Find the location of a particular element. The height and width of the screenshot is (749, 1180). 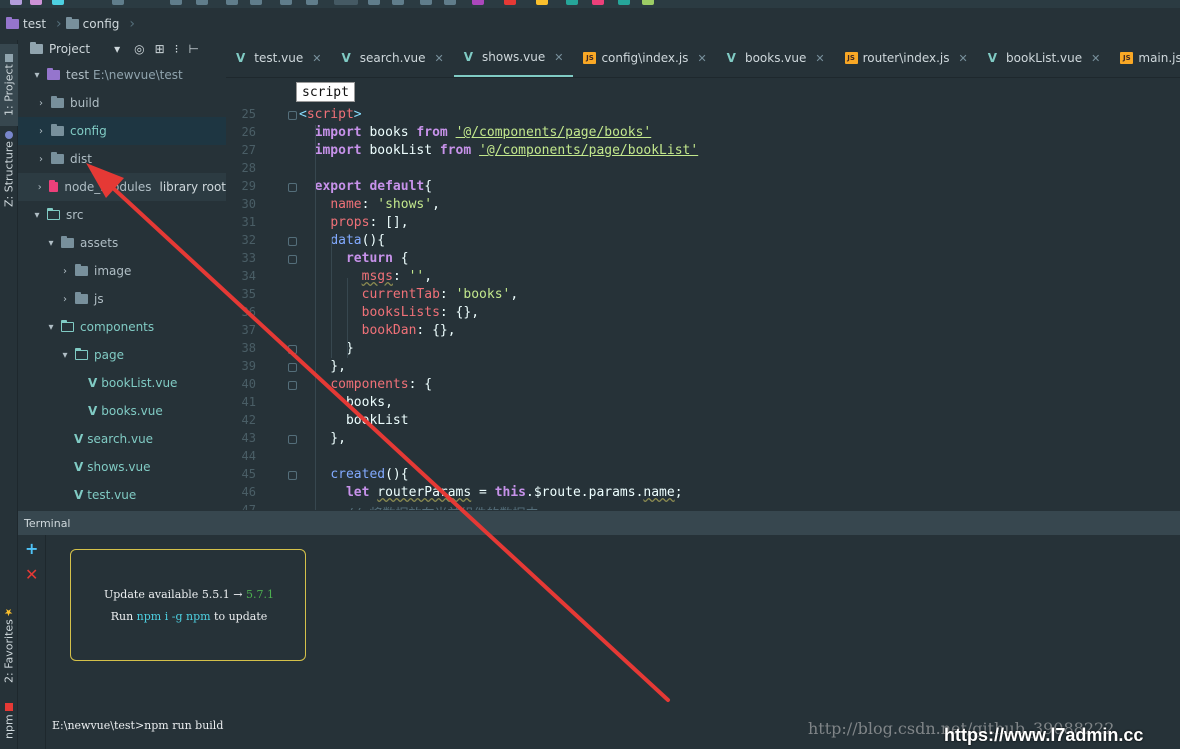

replace-icon is located at coordinates (256, 2).